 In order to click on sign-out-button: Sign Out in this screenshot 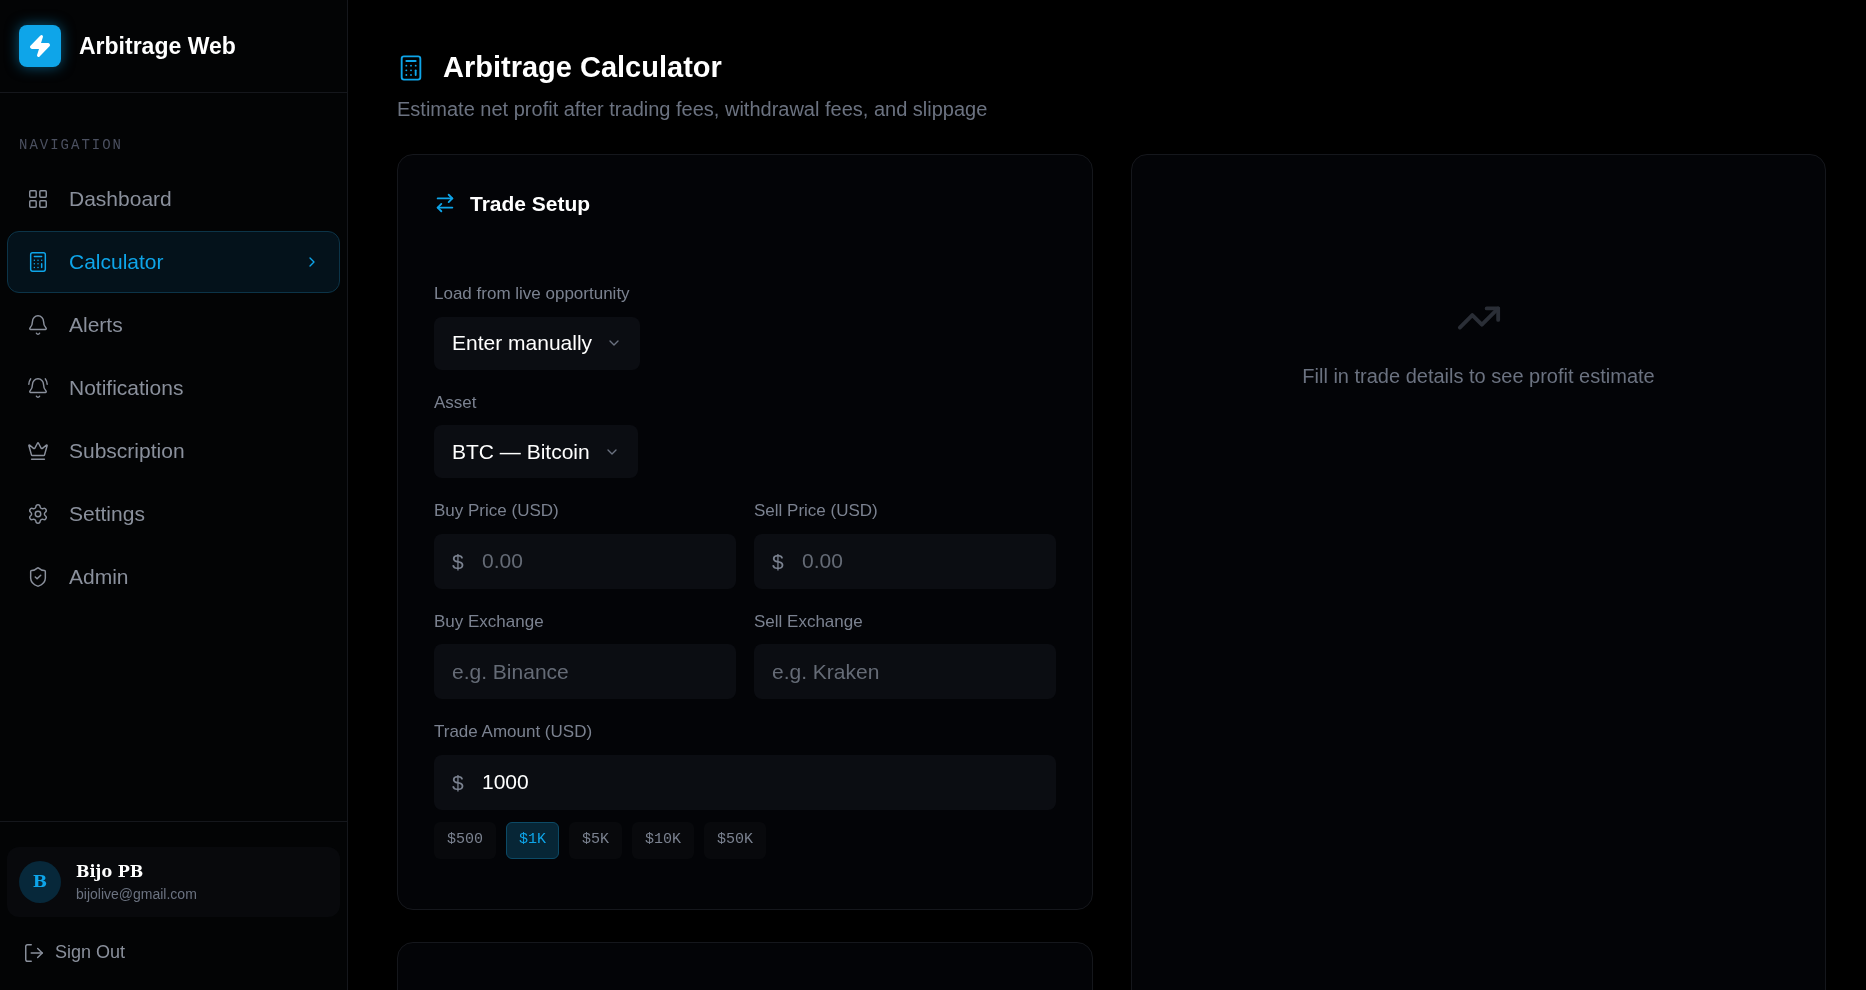, I will do `click(173, 952)`.